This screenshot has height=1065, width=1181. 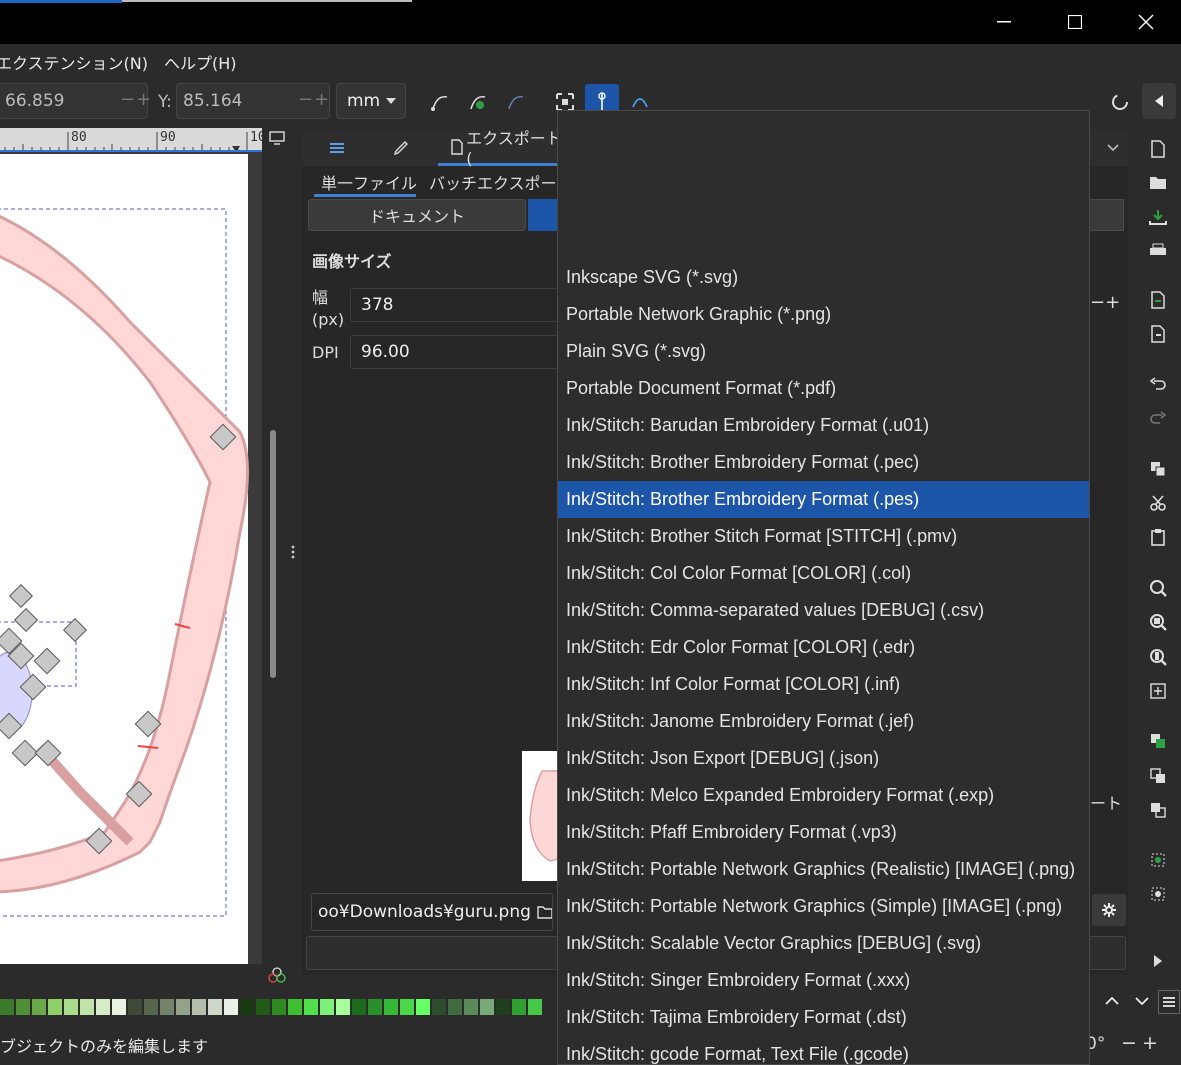 I want to click on menu-extensions: エクステンション(N), so click(x=78, y=62).